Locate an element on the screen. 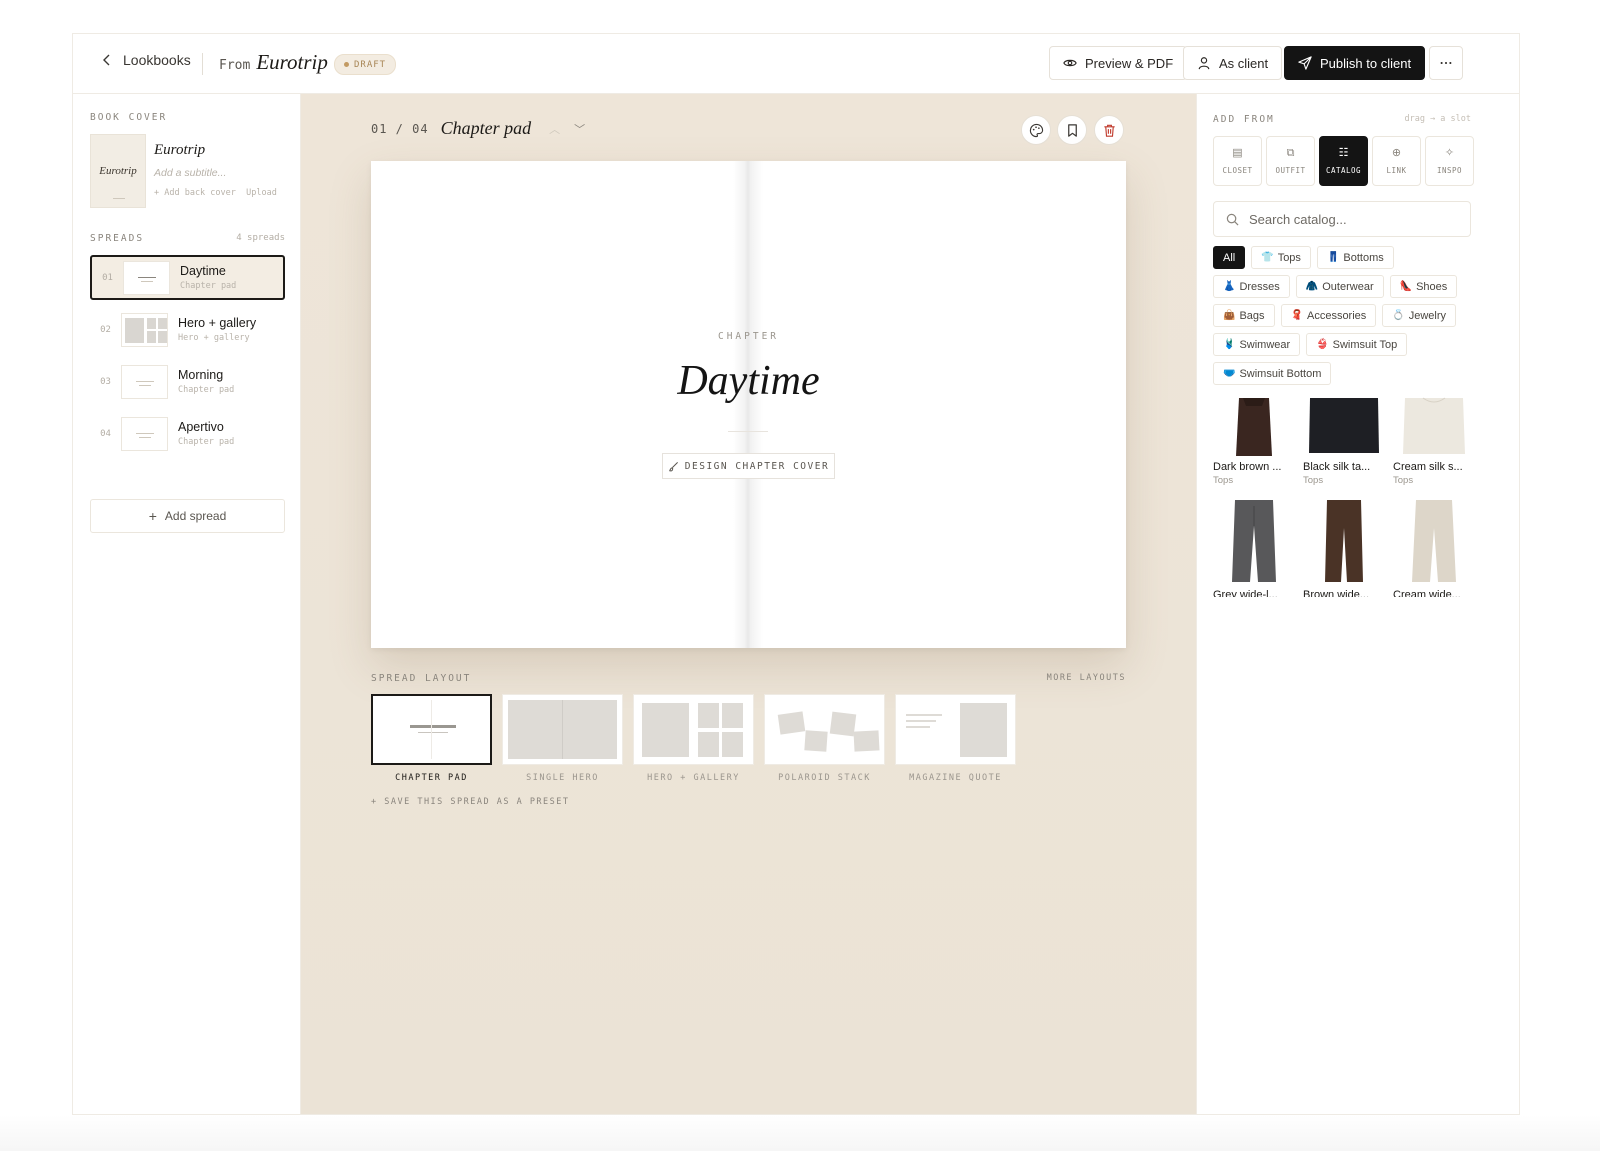 The height and width of the screenshot is (1151, 1600). tab-closet: ▤ CLOSET is located at coordinates (1237, 161).